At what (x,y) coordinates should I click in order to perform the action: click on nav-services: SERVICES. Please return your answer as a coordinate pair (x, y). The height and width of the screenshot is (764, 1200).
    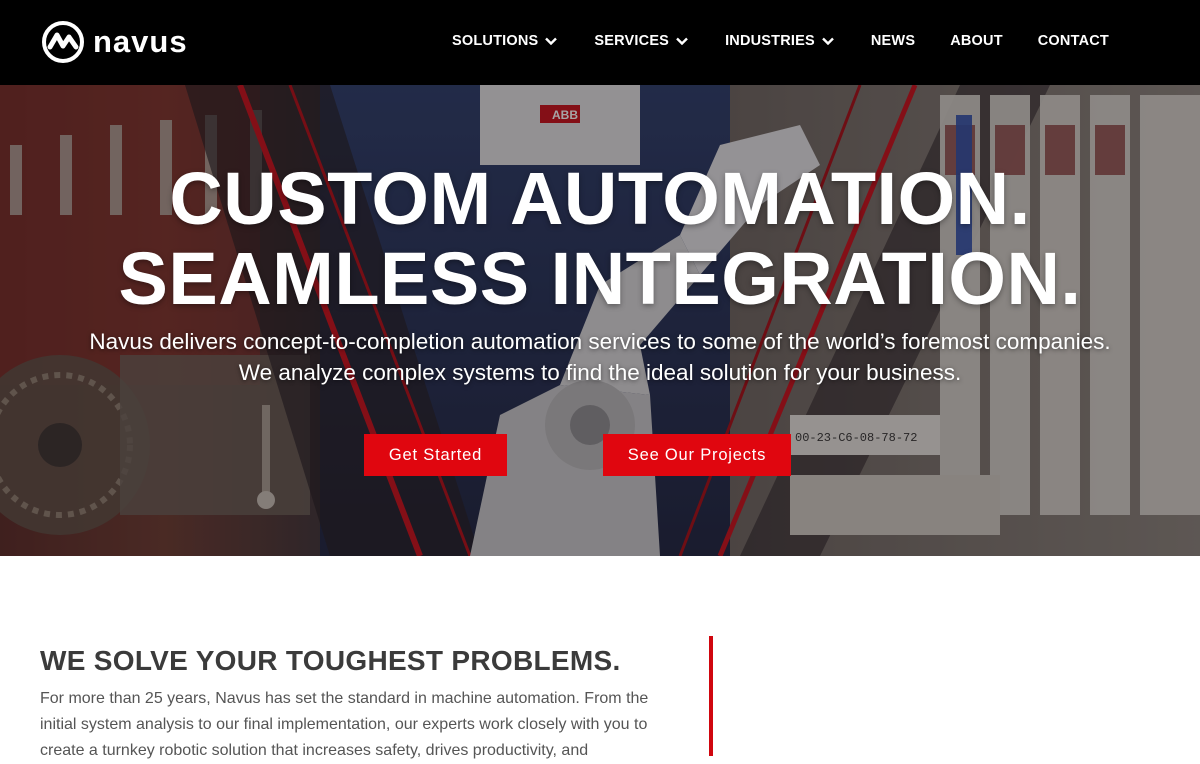
    Looking at the image, I should click on (641, 41).